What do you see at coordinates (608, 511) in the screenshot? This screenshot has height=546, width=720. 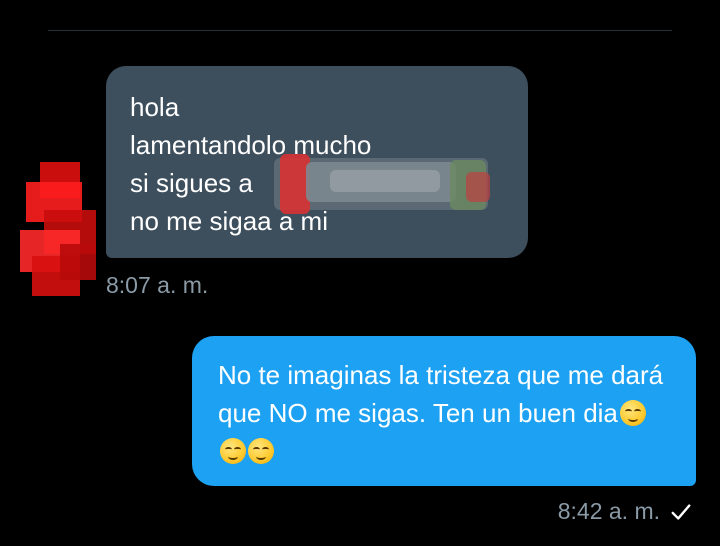 I see `sent-timestamp: 8:42 a. m.` at bounding box center [608, 511].